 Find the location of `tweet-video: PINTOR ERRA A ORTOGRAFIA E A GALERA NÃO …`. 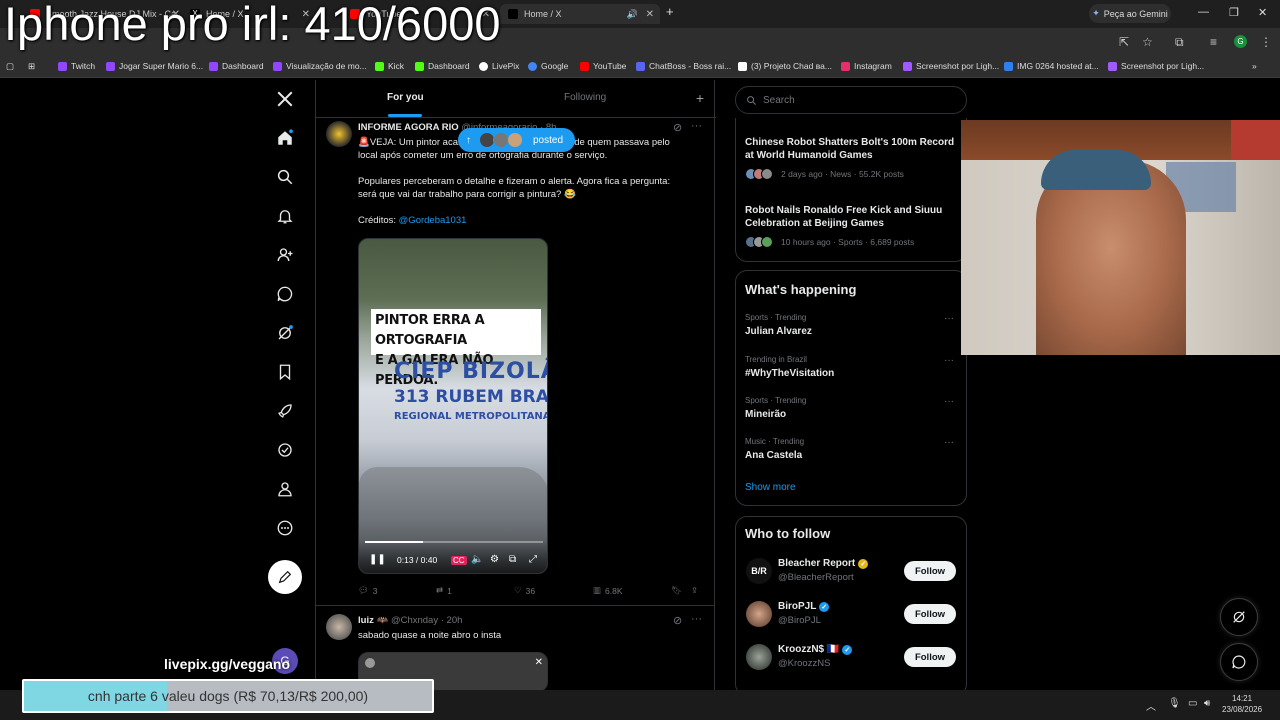

tweet-video: PINTOR ERRA A ORTOGRAFIA E A GALERA NÃO … is located at coordinates (453, 406).